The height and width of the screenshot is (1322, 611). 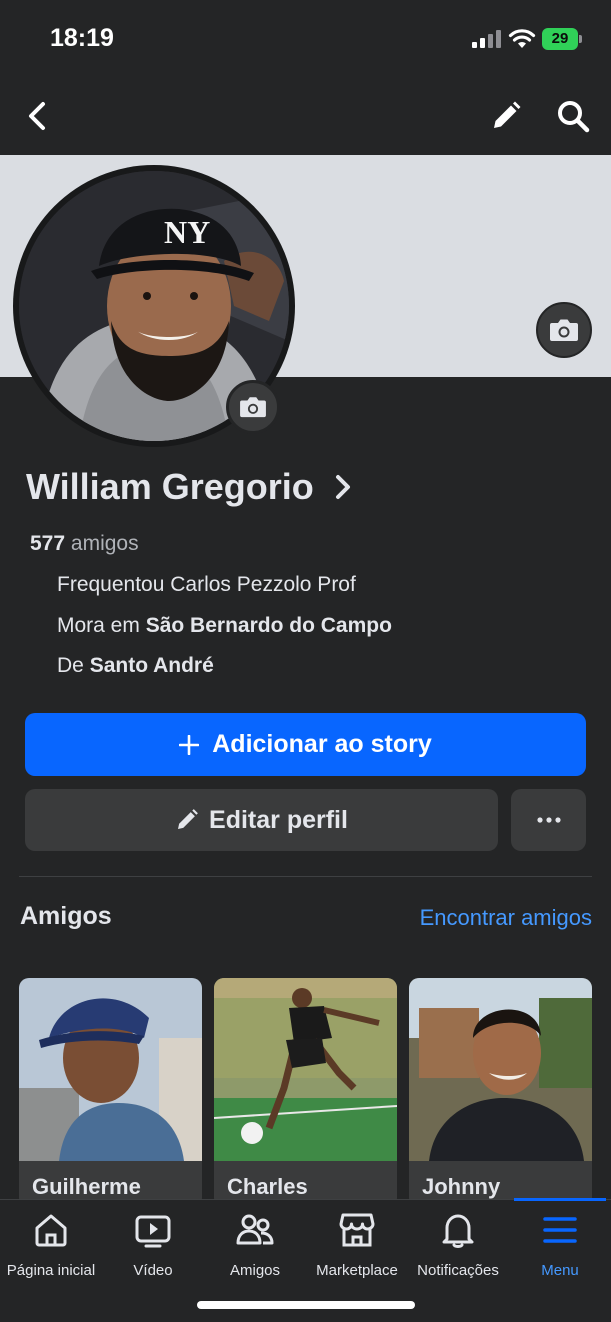 I want to click on divider, so click(x=305, y=876).